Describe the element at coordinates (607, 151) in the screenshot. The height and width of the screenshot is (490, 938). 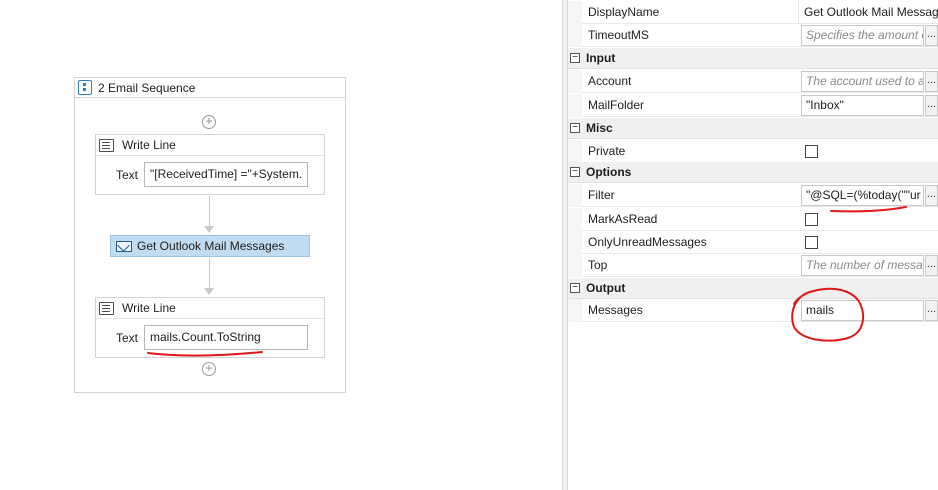
I see `property-name: Private` at that location.